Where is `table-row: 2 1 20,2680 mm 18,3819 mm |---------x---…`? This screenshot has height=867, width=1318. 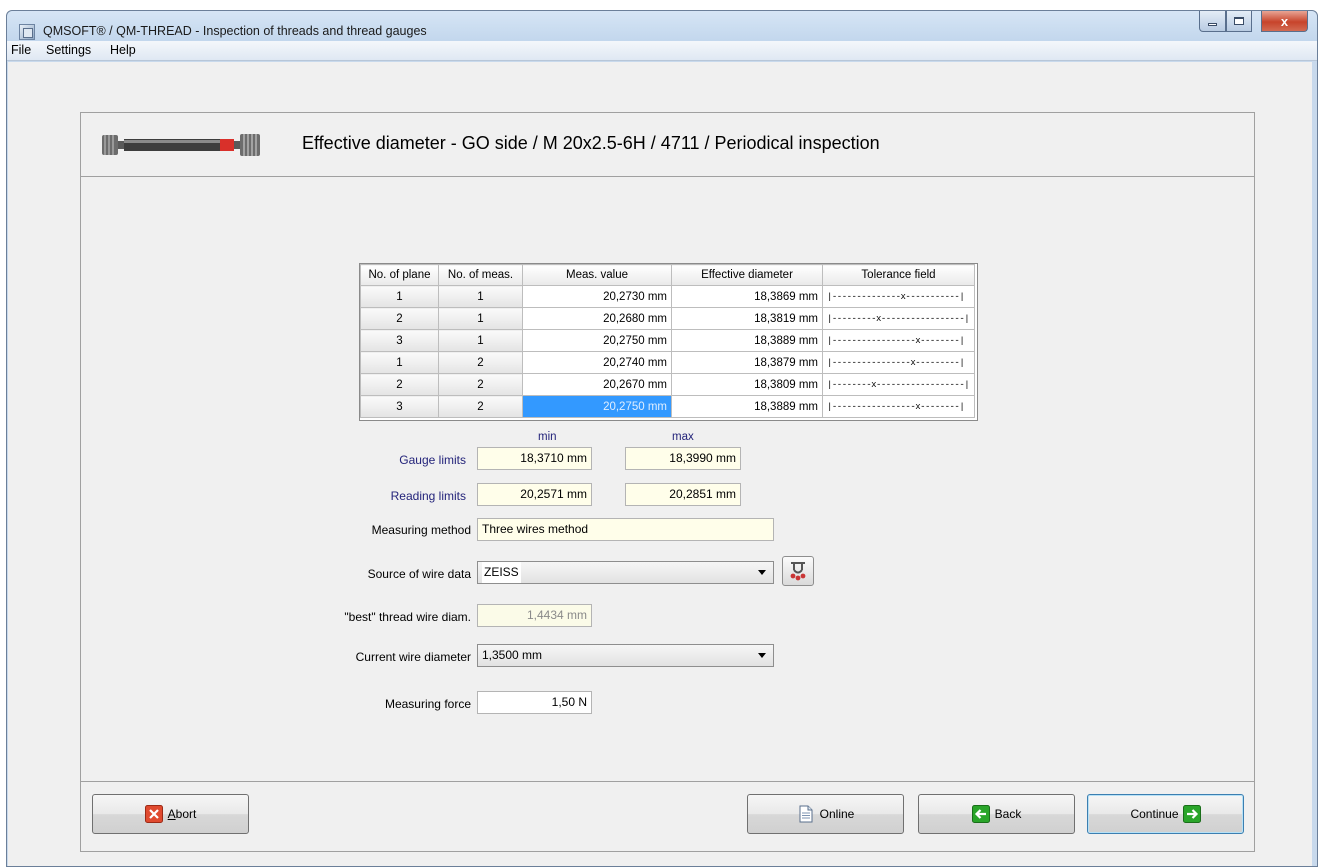 table-row: 2 1 20,2680 mm 18,3819 mm |---------x---… is located at coordinates (667, 318).